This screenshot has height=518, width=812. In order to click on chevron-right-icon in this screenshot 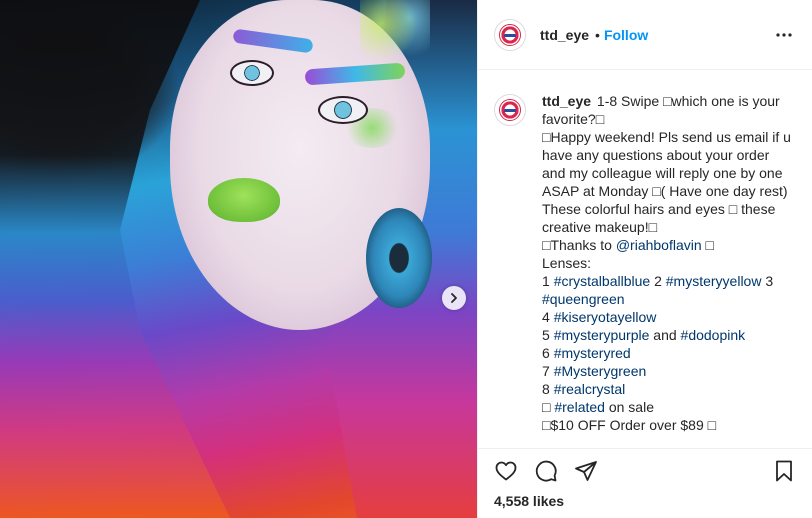, I will do `click(454, 298)`.